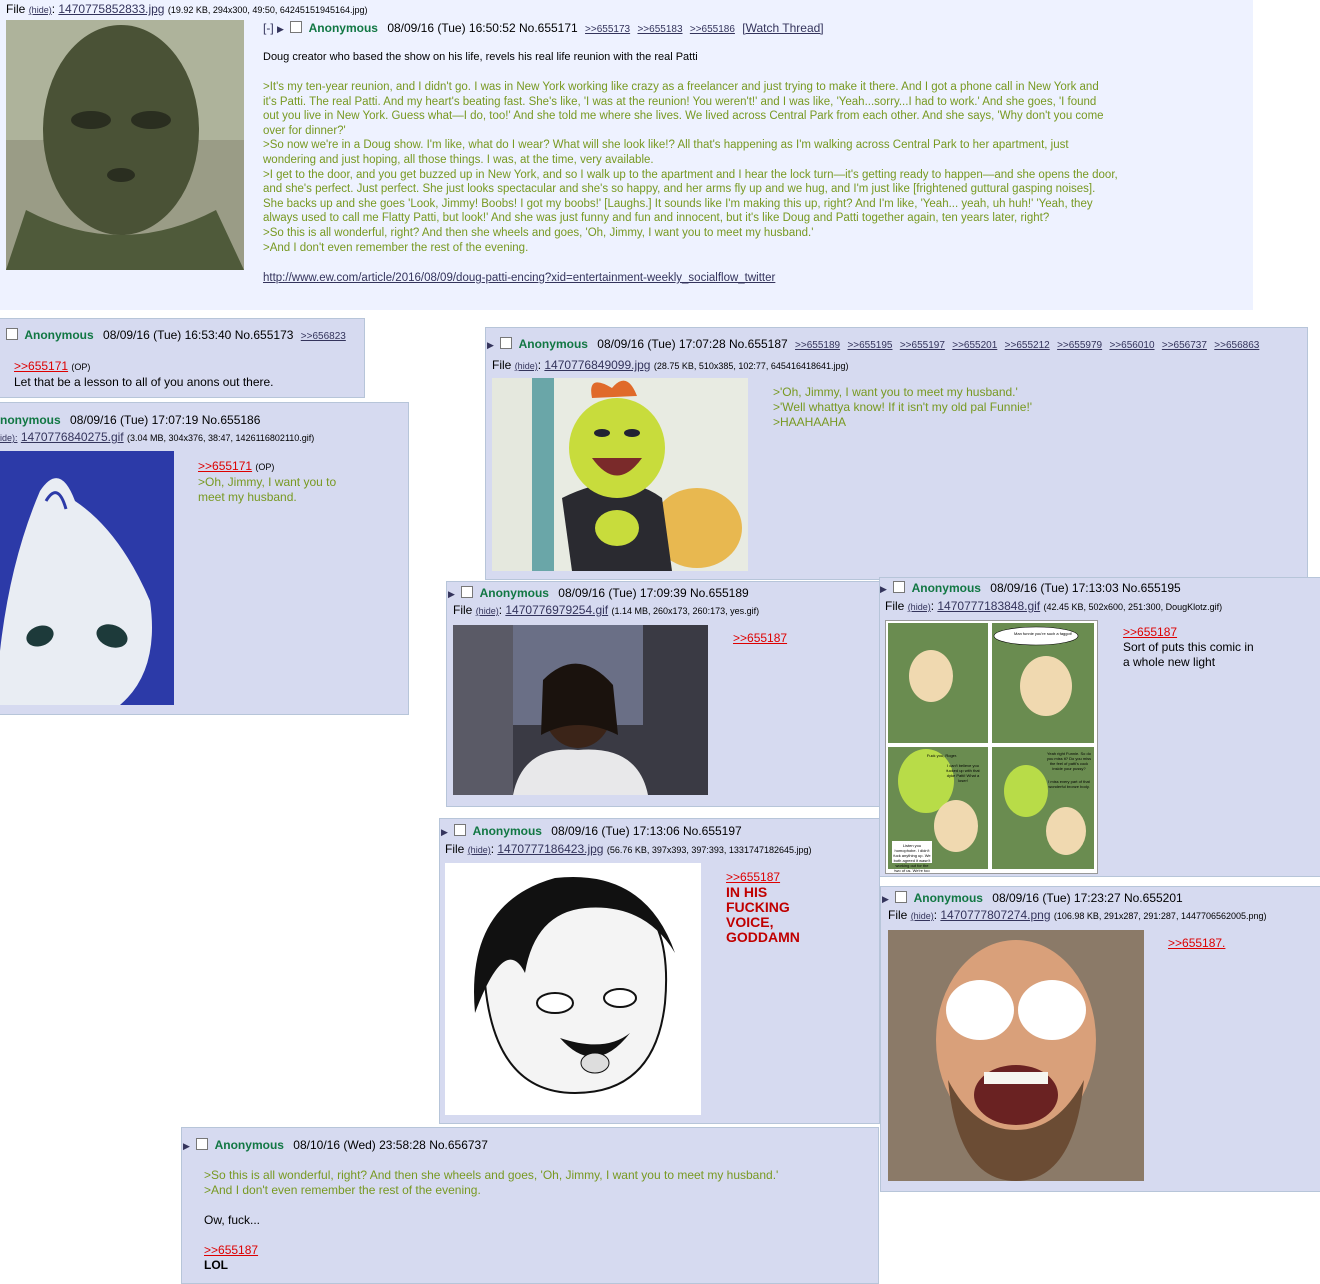 This screenshot has height=1284, width=1320. I want to click on quotelink: >>655201, so click(974, 345).